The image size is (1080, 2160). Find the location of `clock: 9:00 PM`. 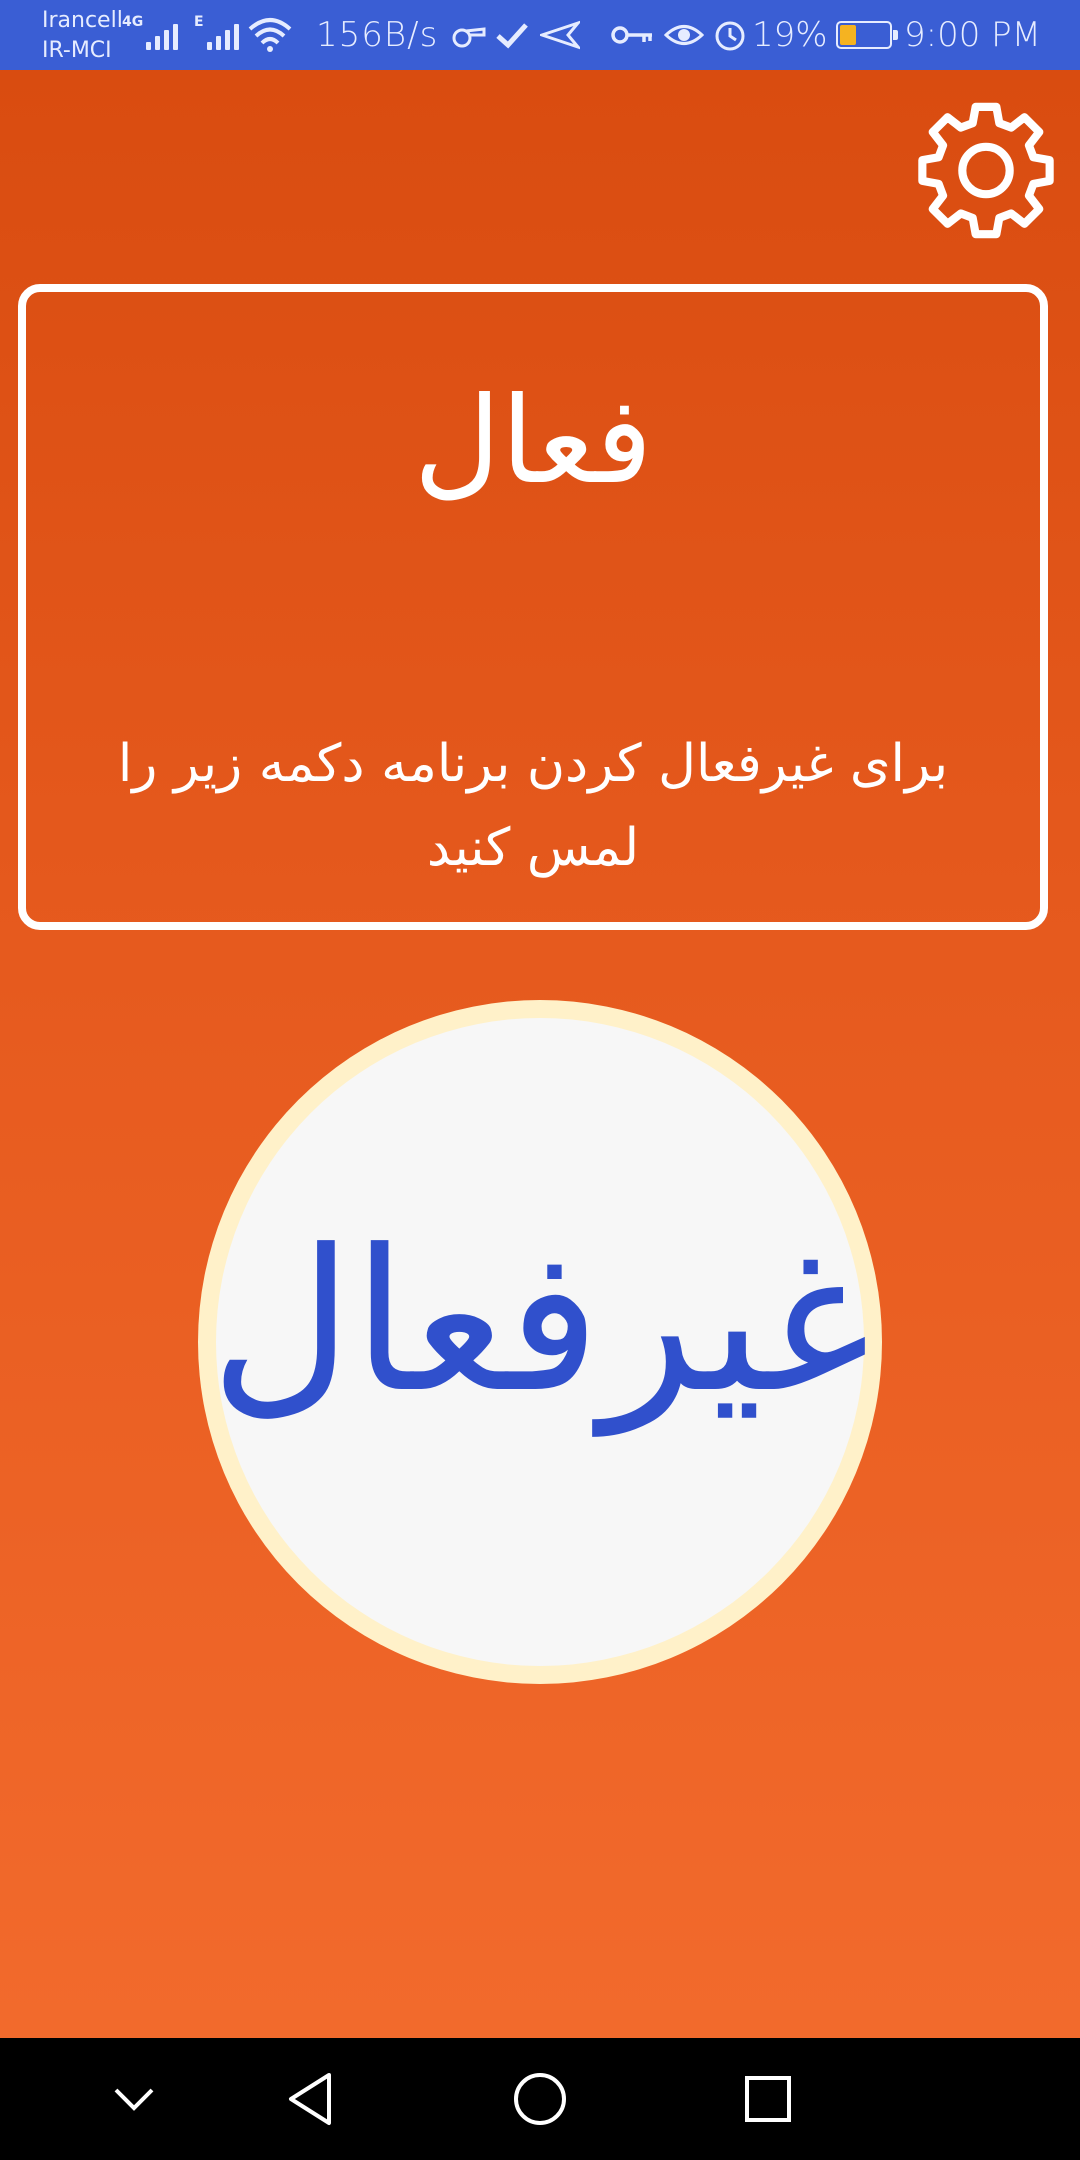

clock: 9:00 PM is located at coordinates (972, 35).